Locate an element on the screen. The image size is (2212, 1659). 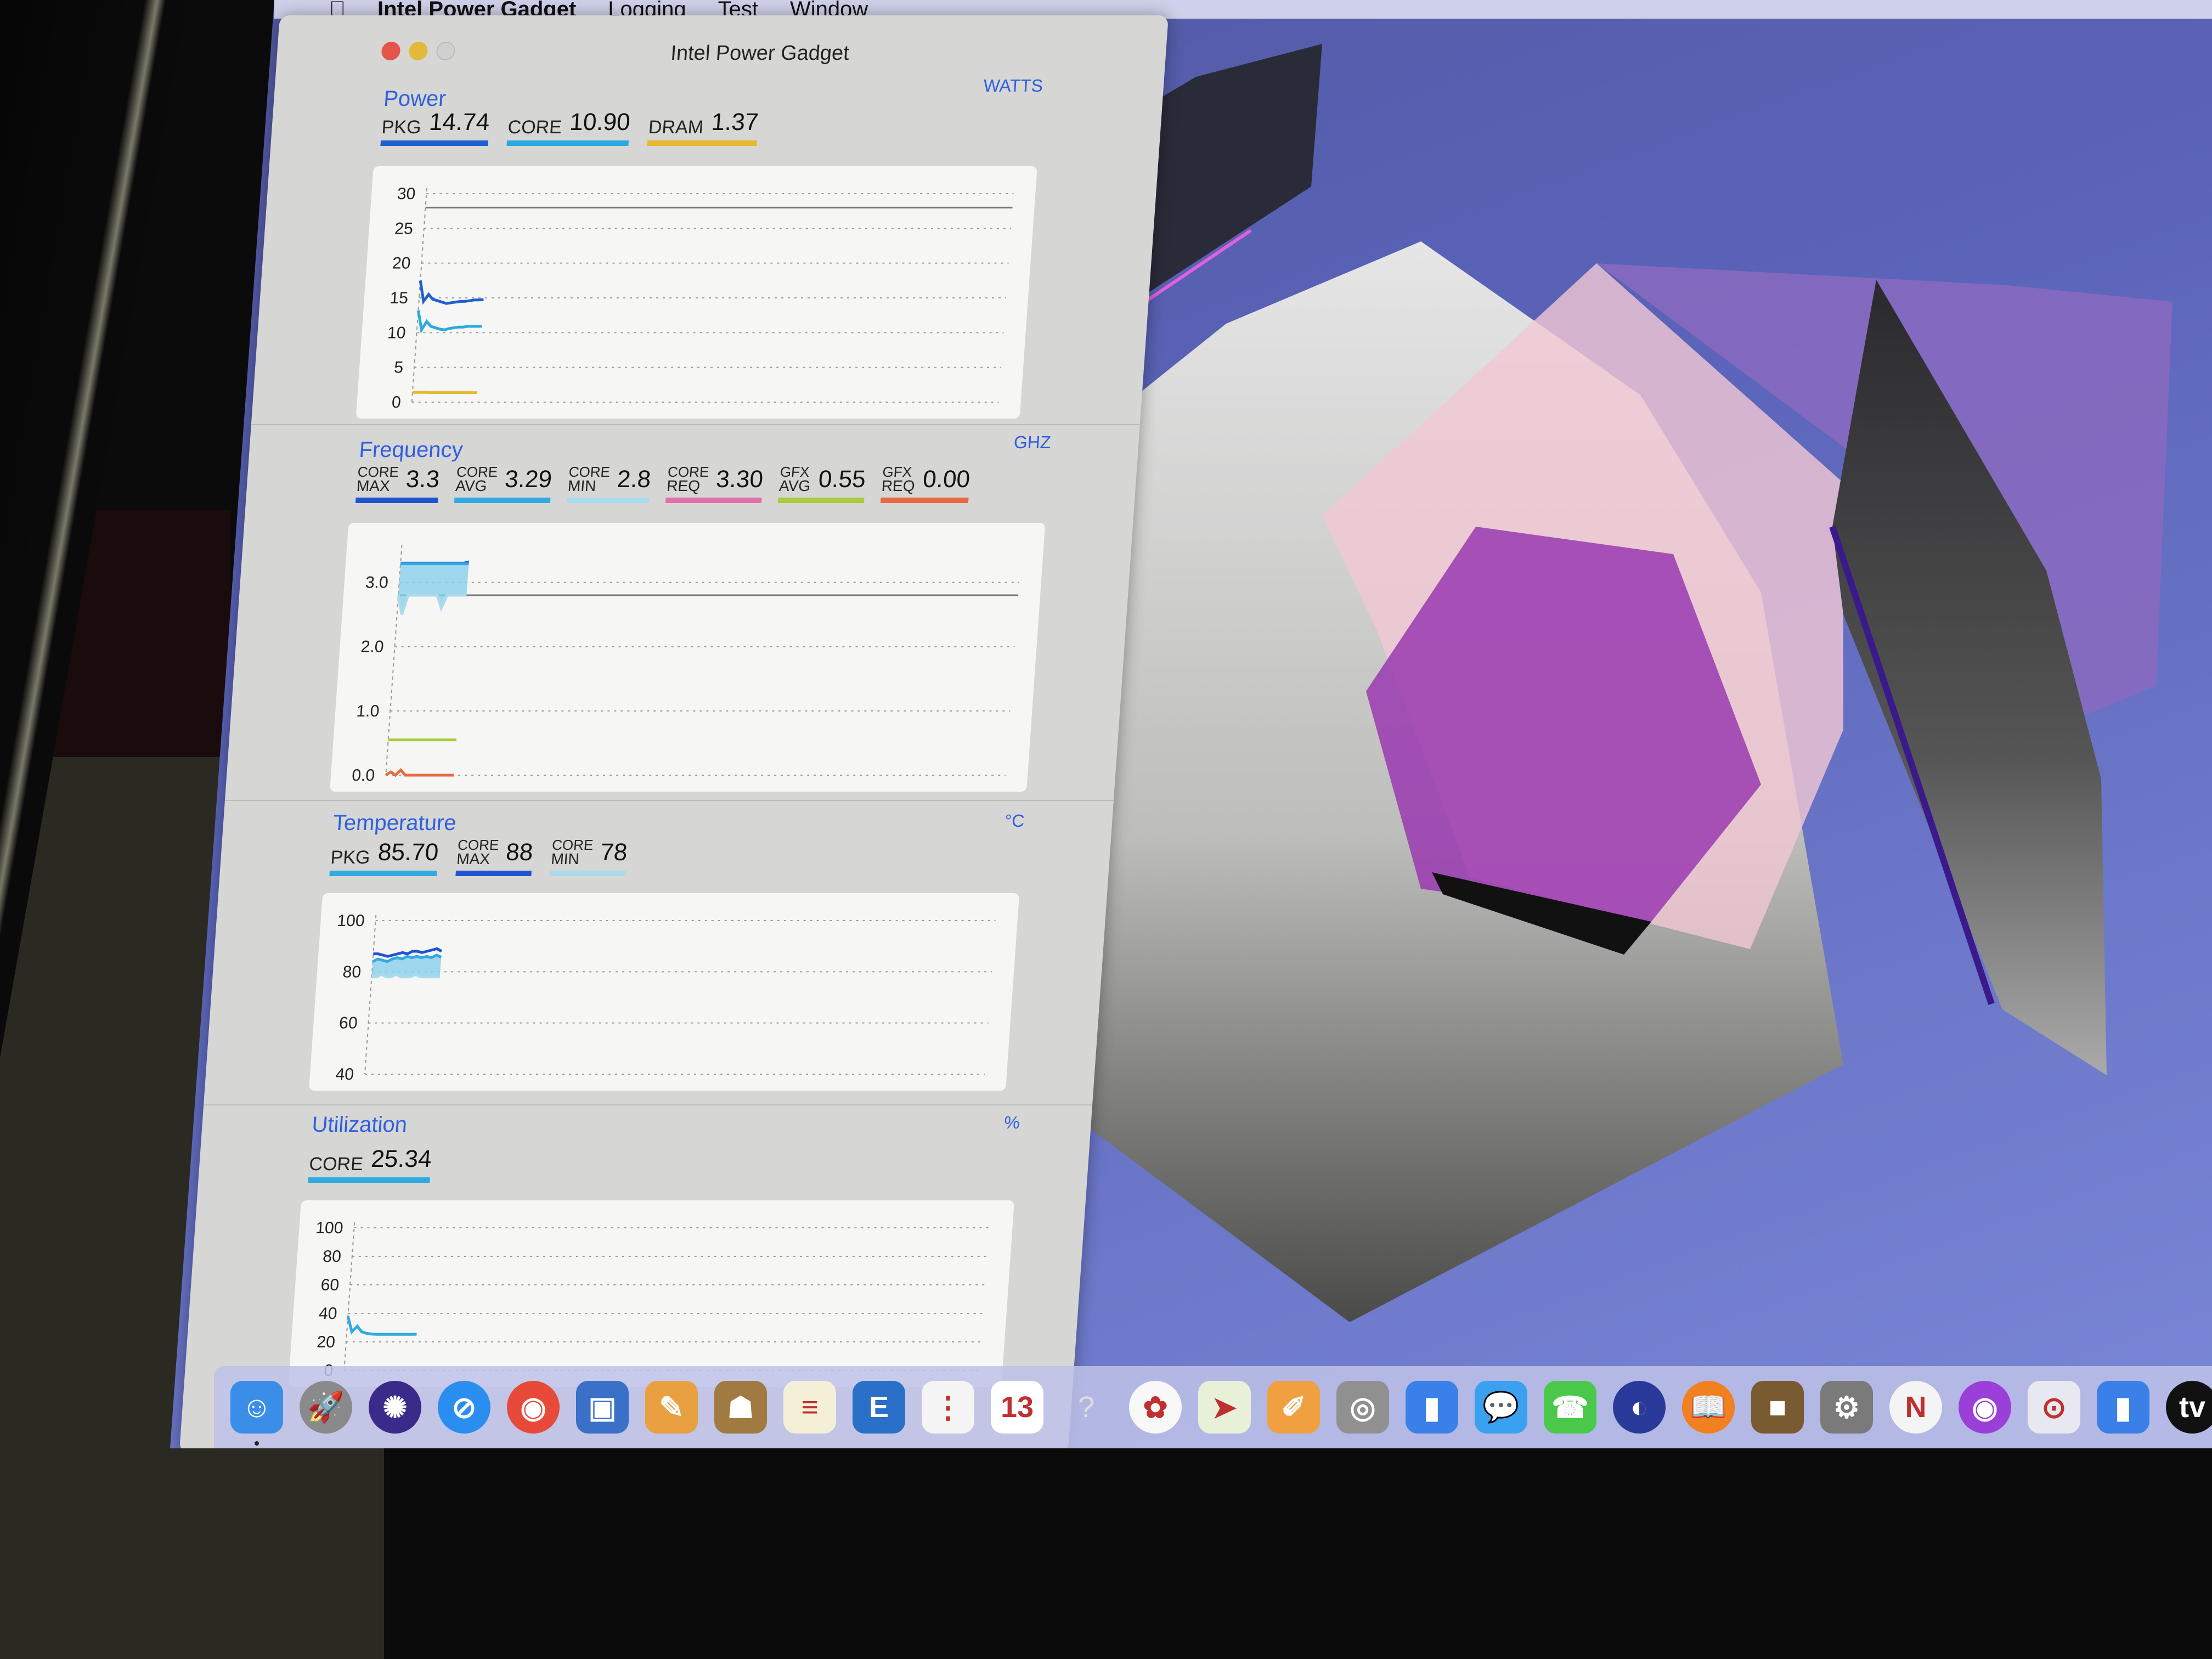
temperature-chart: 40 60 80 100 is located at coordinates (664, 992).